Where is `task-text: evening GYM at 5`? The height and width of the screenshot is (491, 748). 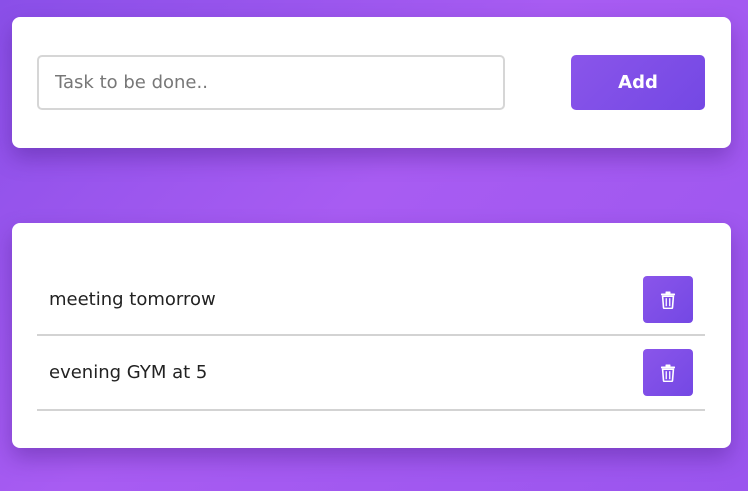
task-text: evening GYM at 5 is located at coordinates (128, 372).